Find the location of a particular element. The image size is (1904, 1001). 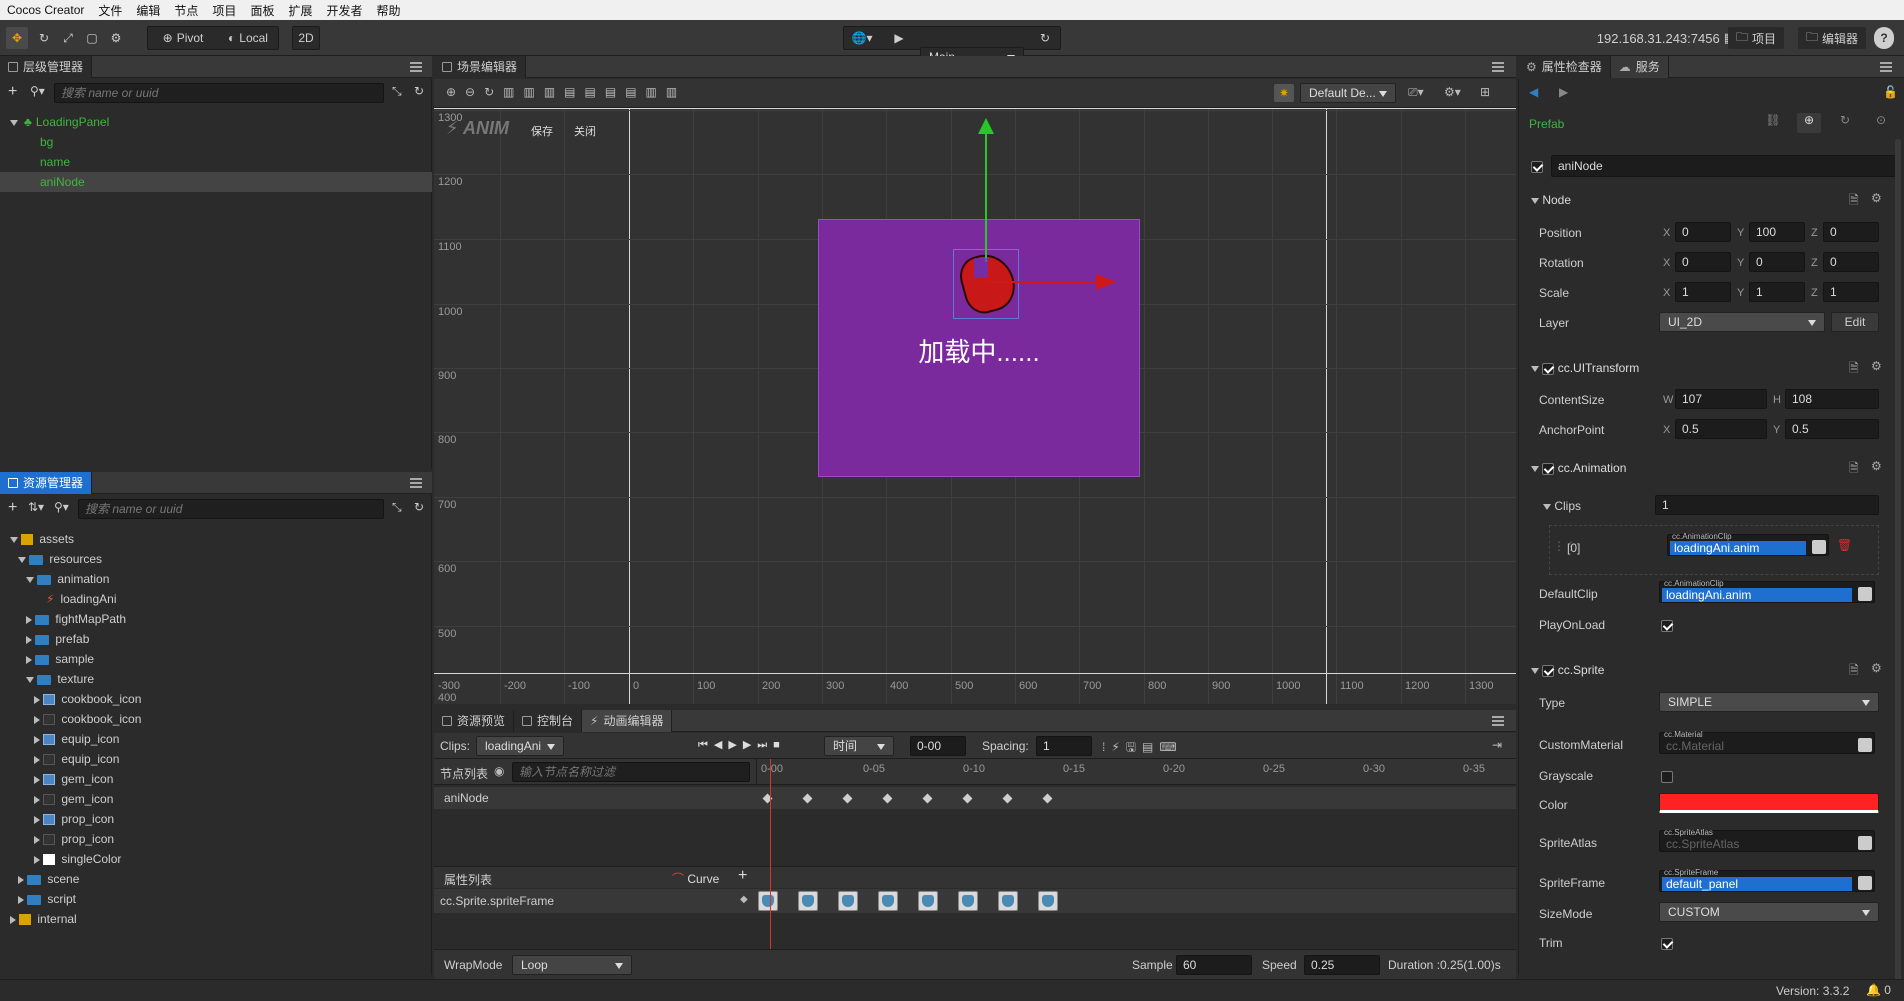

asset-cookbook-icon-2: cookbook_icon is located at coordinates (70, 719).